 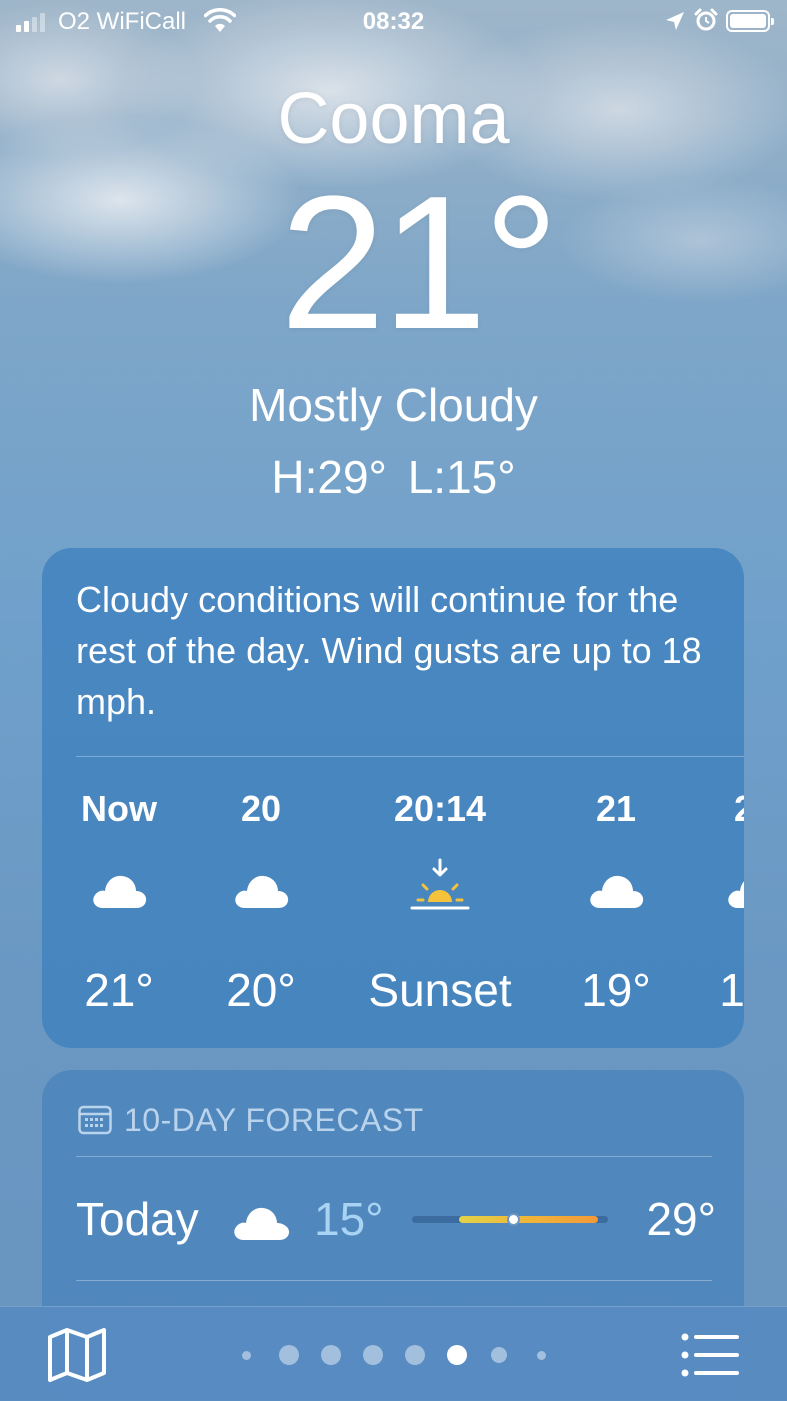 I want to click on battery-icon, so click(x=750, y=21).